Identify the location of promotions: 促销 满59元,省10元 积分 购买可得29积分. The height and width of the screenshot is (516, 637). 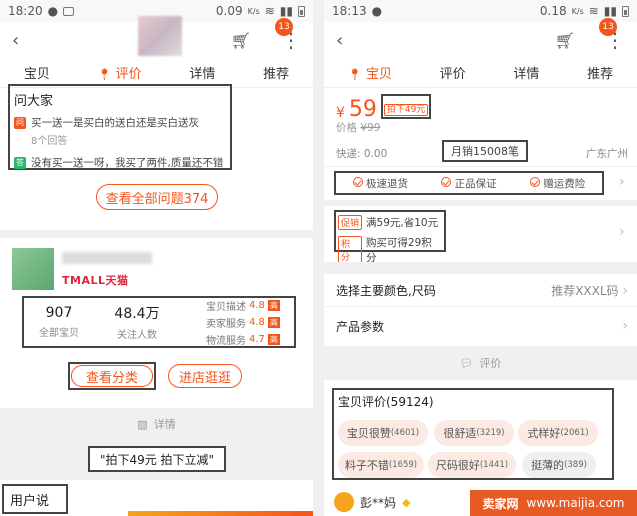
(390, 237).